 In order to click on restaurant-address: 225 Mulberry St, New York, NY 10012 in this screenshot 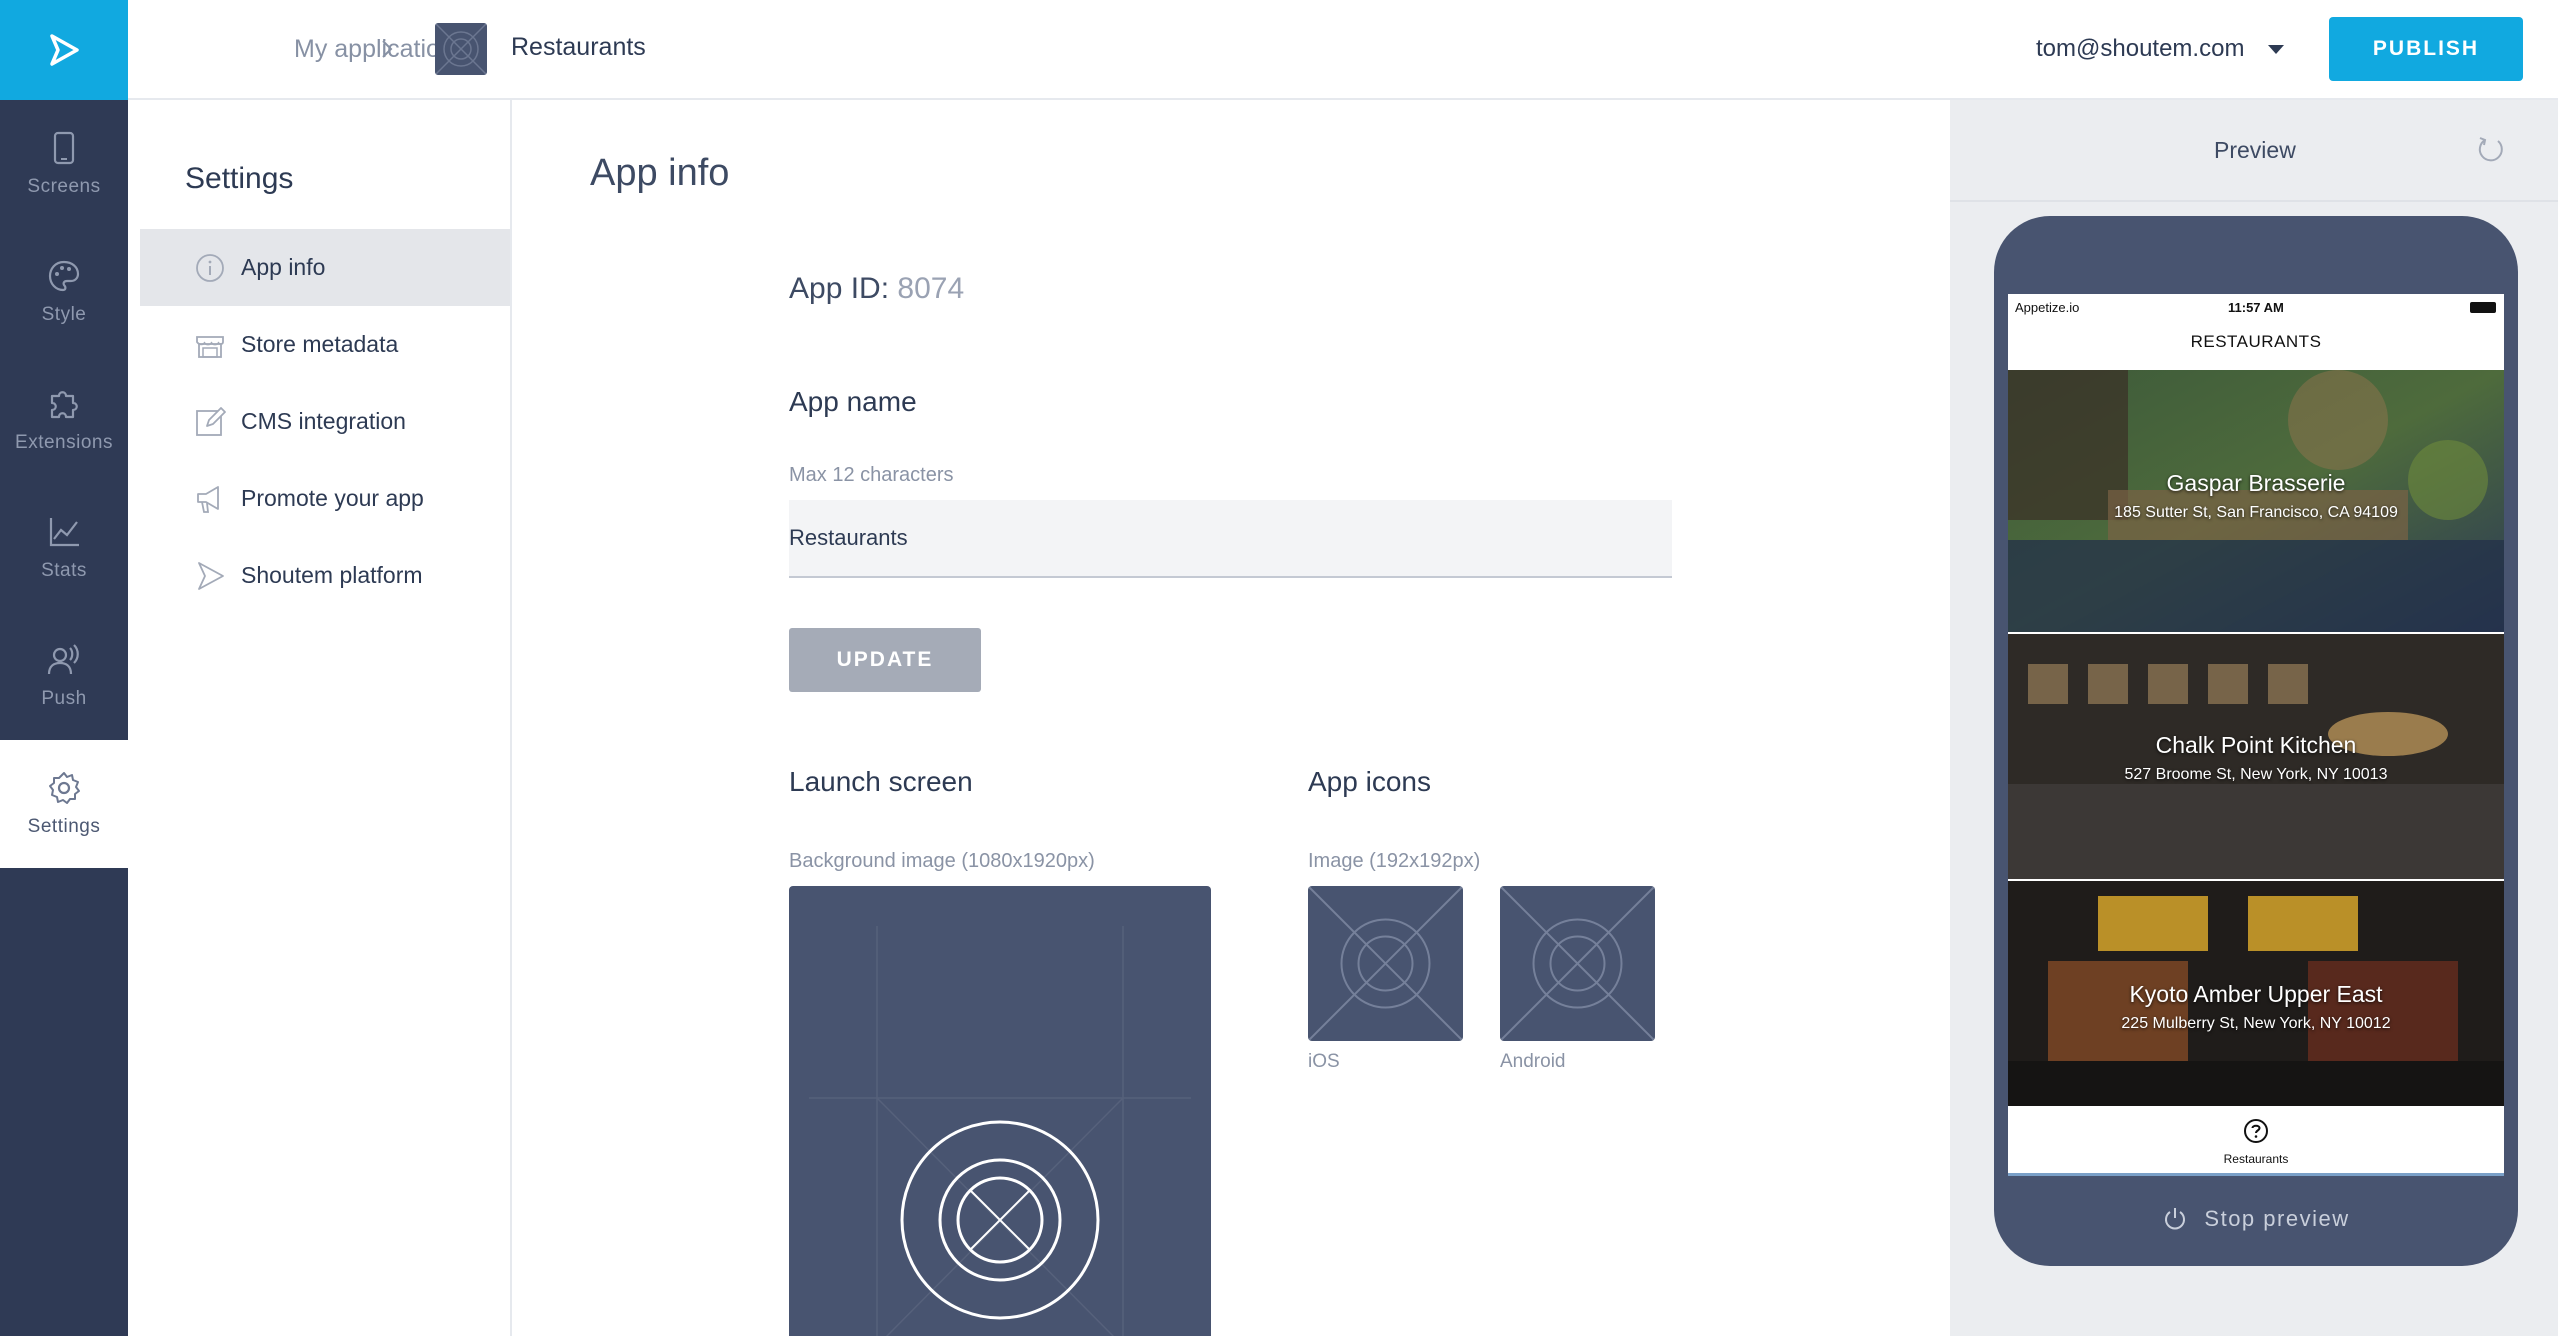, I will do `click(2256, 1023)`.